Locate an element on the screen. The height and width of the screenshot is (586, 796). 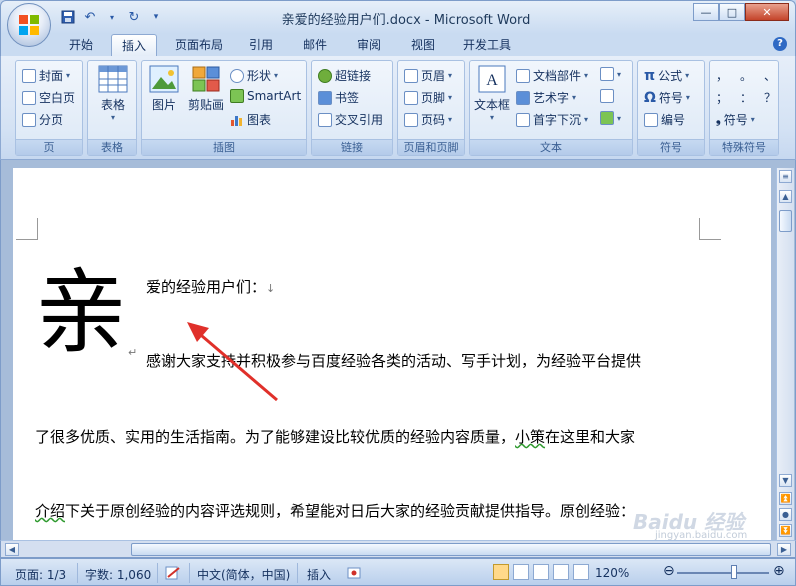
ribbon-tabs: 开始 插入 页面布局 引用 邮件 审阅 视图 开发工具 ? is located at coordinates (398, 45).